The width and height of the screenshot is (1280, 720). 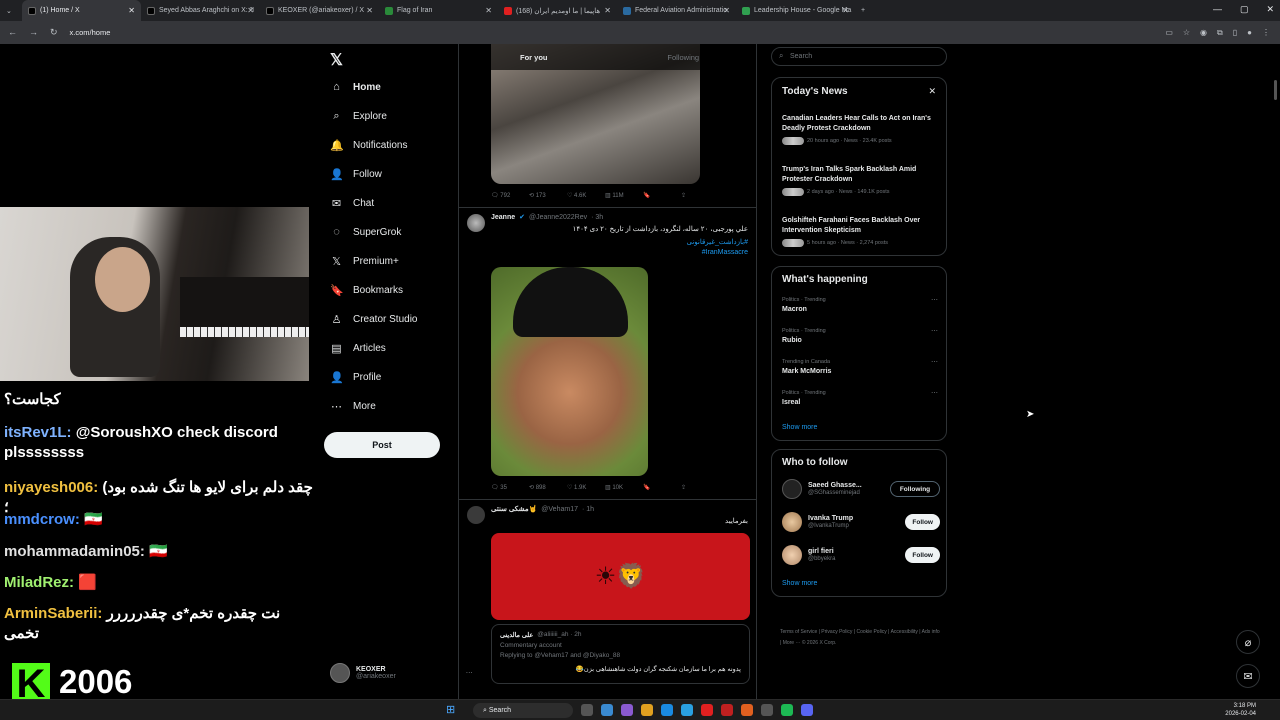 What do you see at coordinates (558, 217) in the screenshot?
I see `author-handle: @Jeanne2022Rev` at bounding box center [558, 217].